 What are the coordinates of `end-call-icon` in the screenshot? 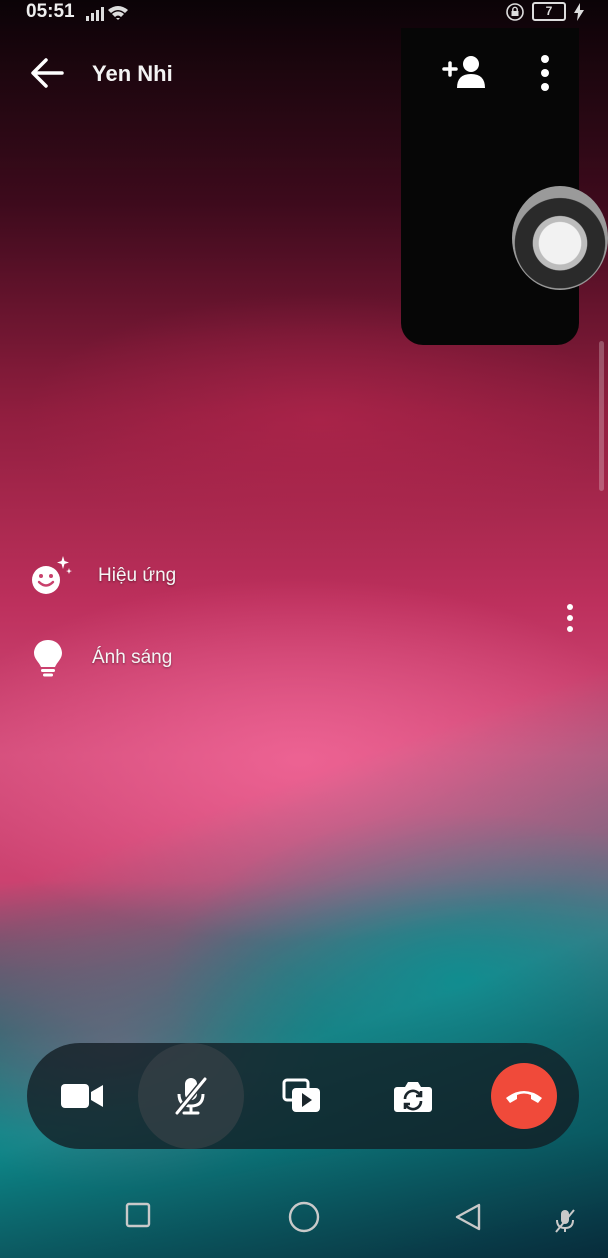 It's located at (524, 1097).